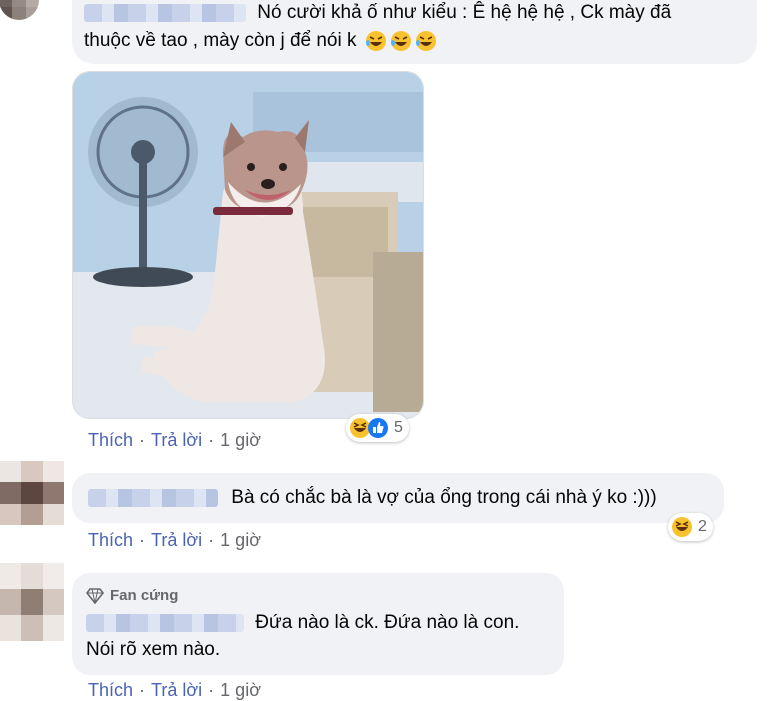  What do you see at coordinates (153, 649) in the screenshot?
I see `comment-text: Nói rõ xem nào.` at bounding box center [153, 649].